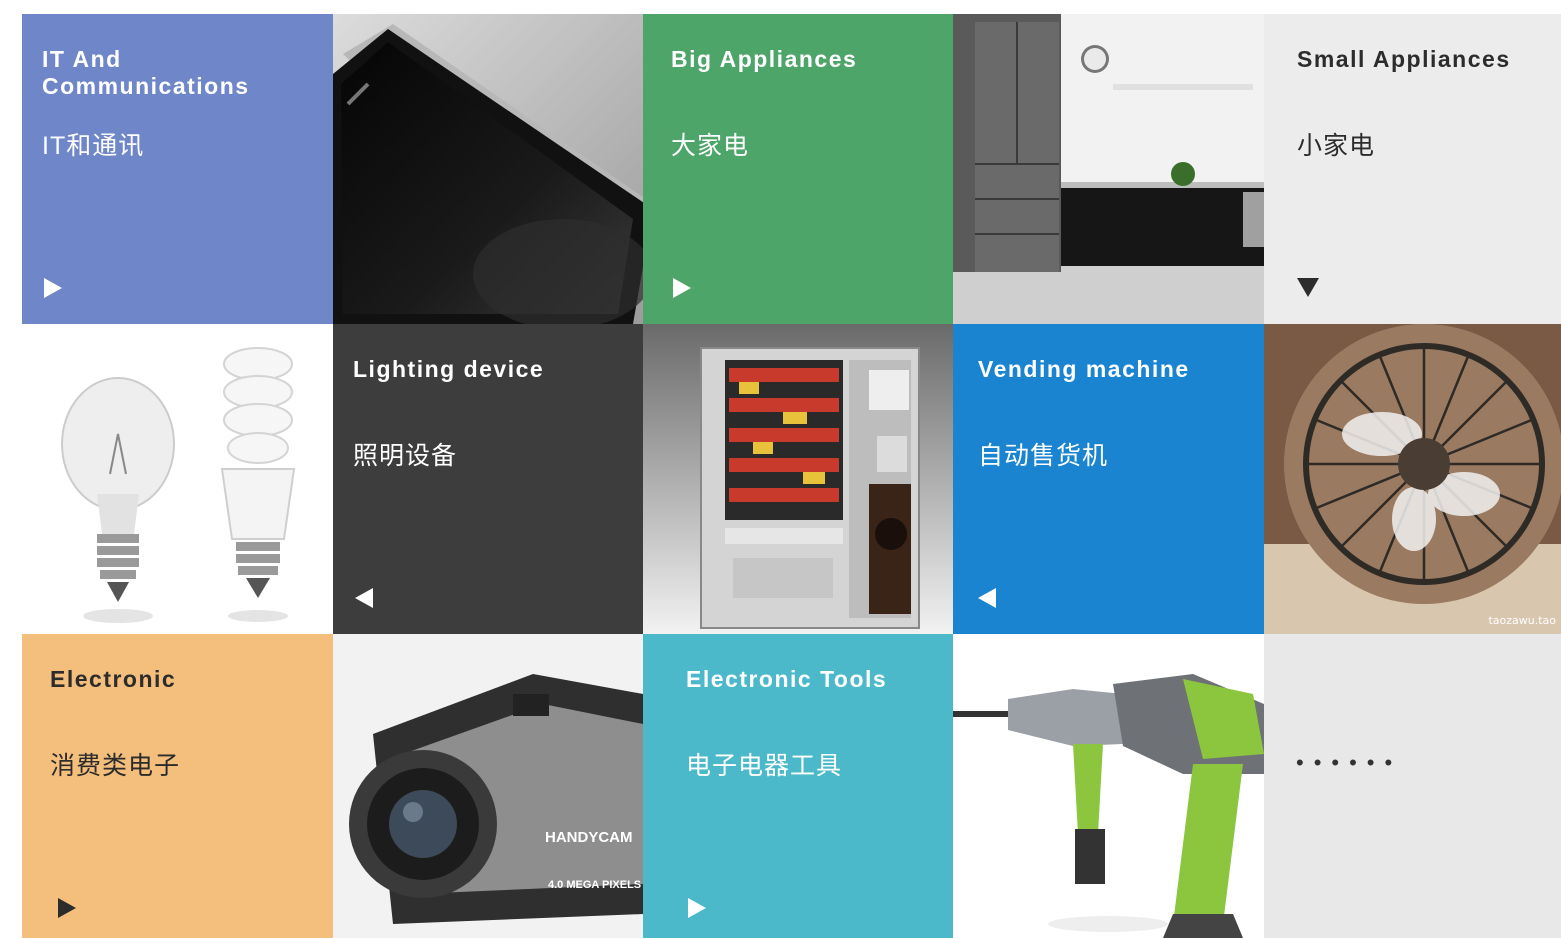 This screenshot has height=938, width=1561. Describe the element at coordinates (488, 786) in the screenshot. I see `camcorder-image: HANDYCAM 4.0 MEGA PIXELS` at that location.